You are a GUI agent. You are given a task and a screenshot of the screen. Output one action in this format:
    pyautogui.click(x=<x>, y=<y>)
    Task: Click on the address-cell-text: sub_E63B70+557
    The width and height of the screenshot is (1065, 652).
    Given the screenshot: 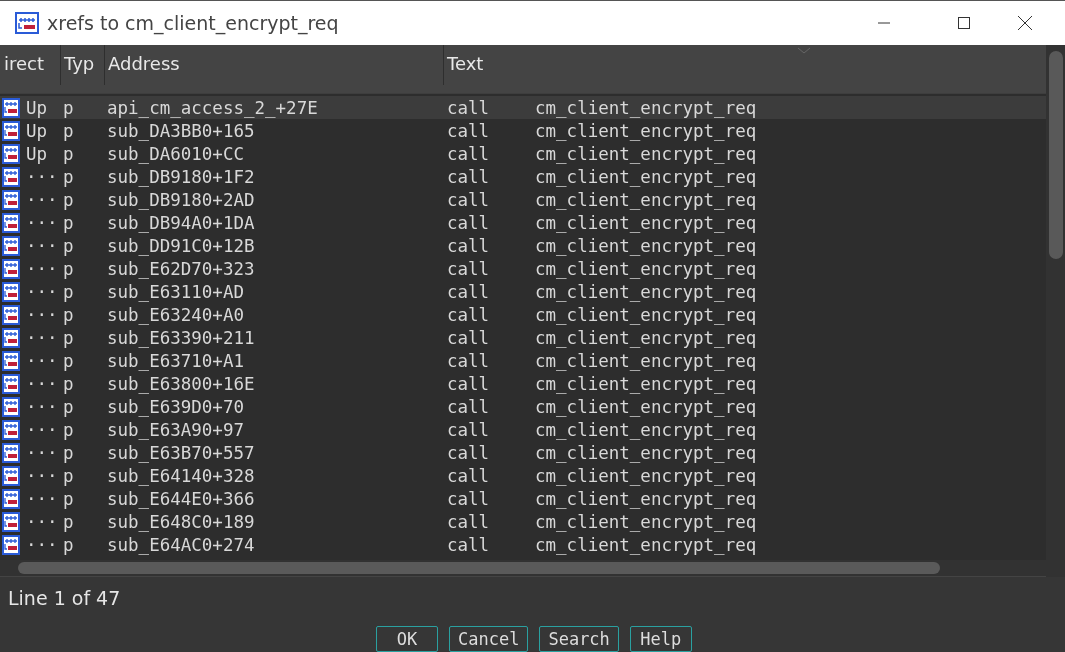 What is the action you would take?
    pyautogui.click(x=181, y=452)
    